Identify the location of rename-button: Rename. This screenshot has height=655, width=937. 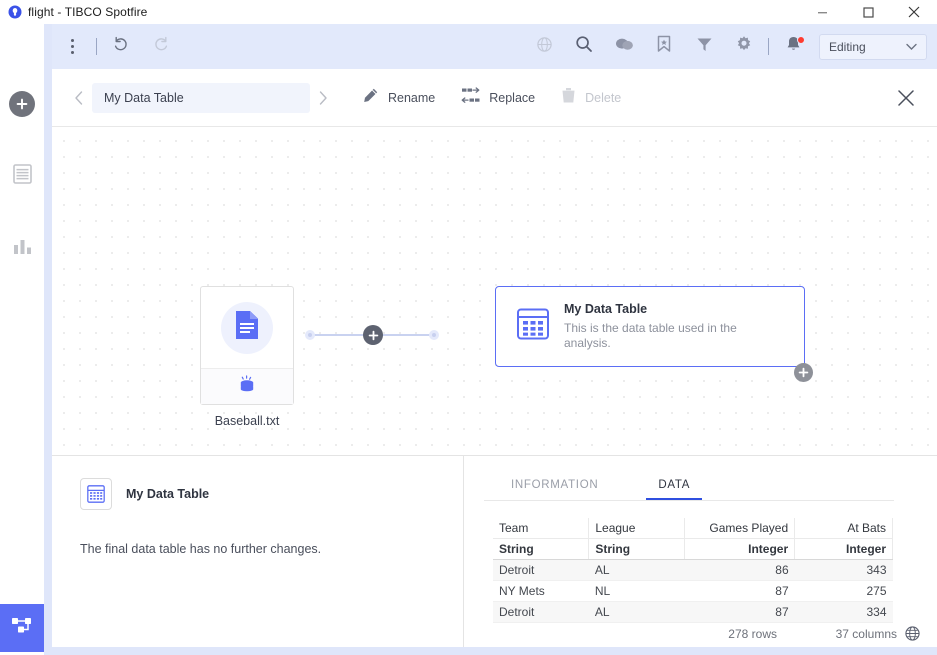
(398, 98).